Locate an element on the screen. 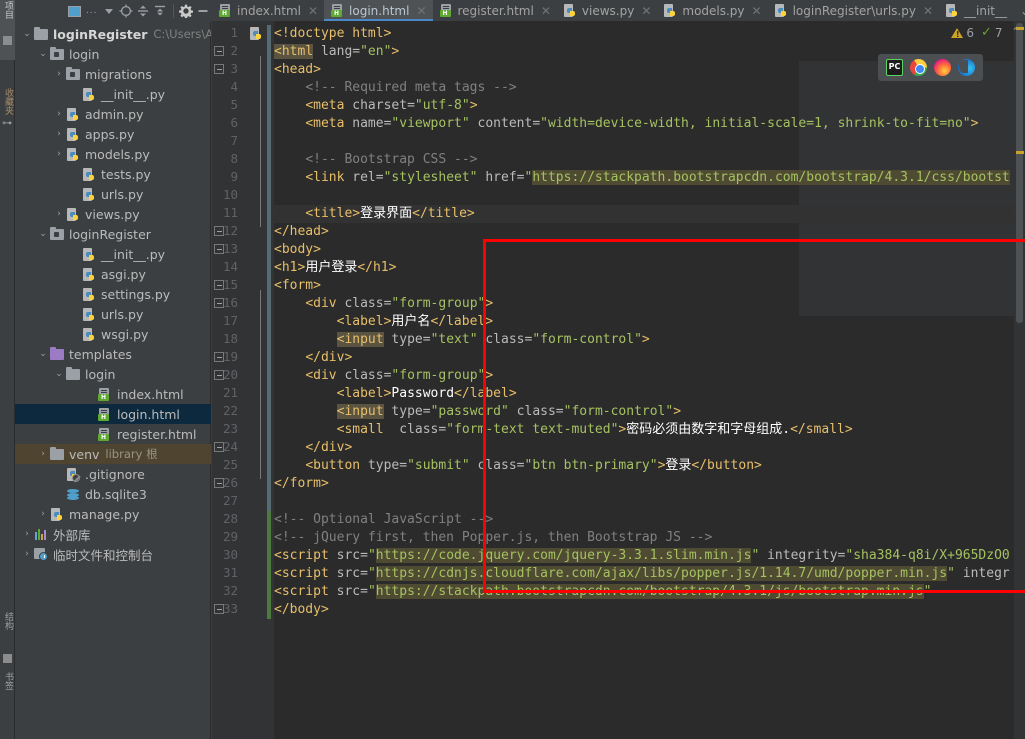 Image resolution: width=1025 pixels, height=739 pixels. chevron-down-icon is located at coordinates (108, 11).